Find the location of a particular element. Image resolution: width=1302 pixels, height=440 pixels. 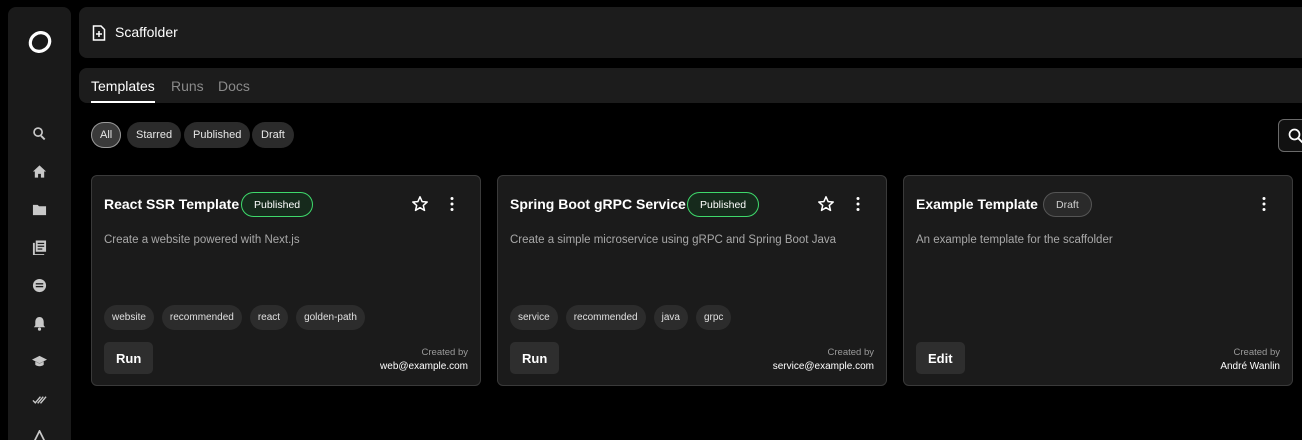

tab-docs: Docs is located at coordinates (234, 86).